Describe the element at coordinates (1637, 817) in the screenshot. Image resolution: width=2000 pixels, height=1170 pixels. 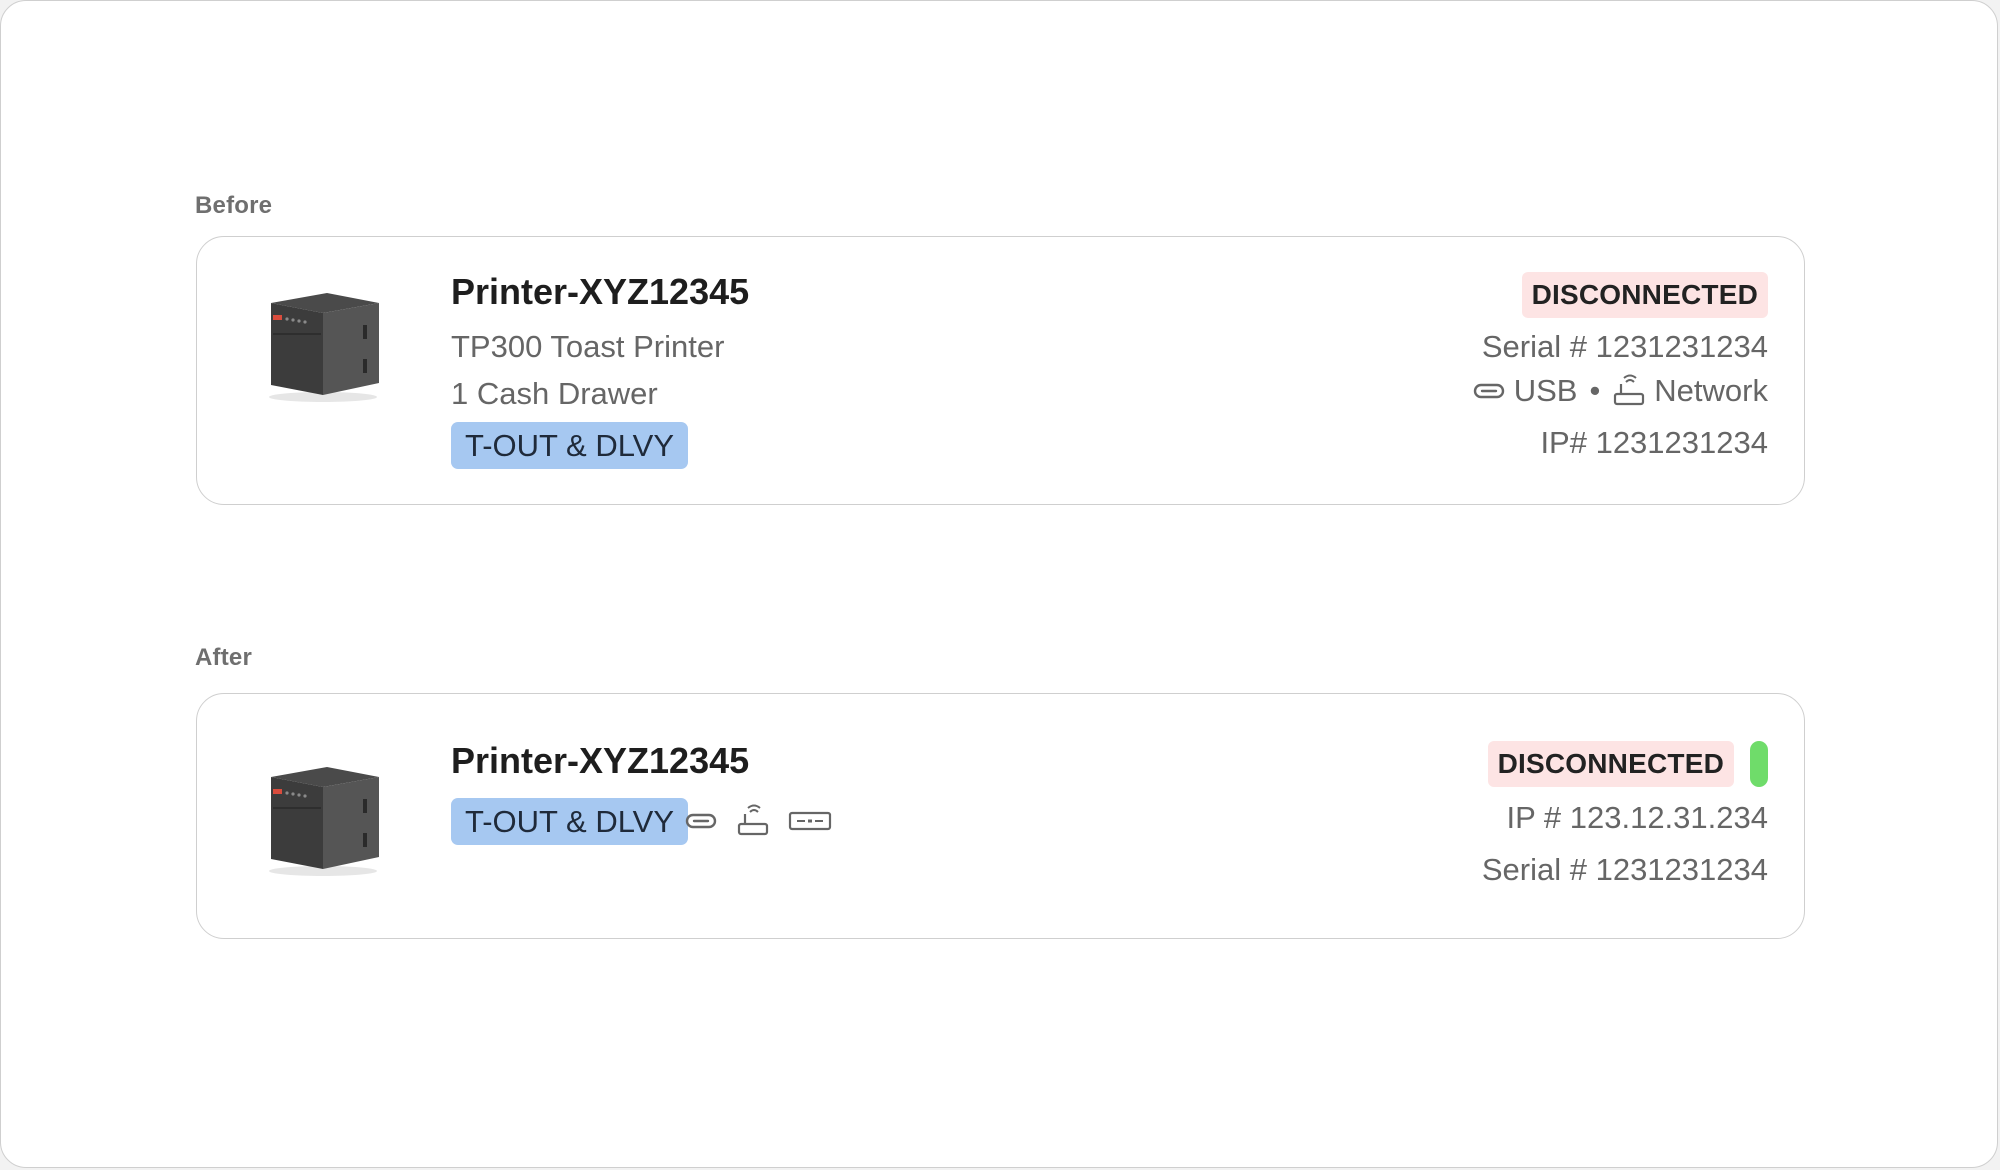
I see `ip-address: IP # 123.12.31.234` at that location.